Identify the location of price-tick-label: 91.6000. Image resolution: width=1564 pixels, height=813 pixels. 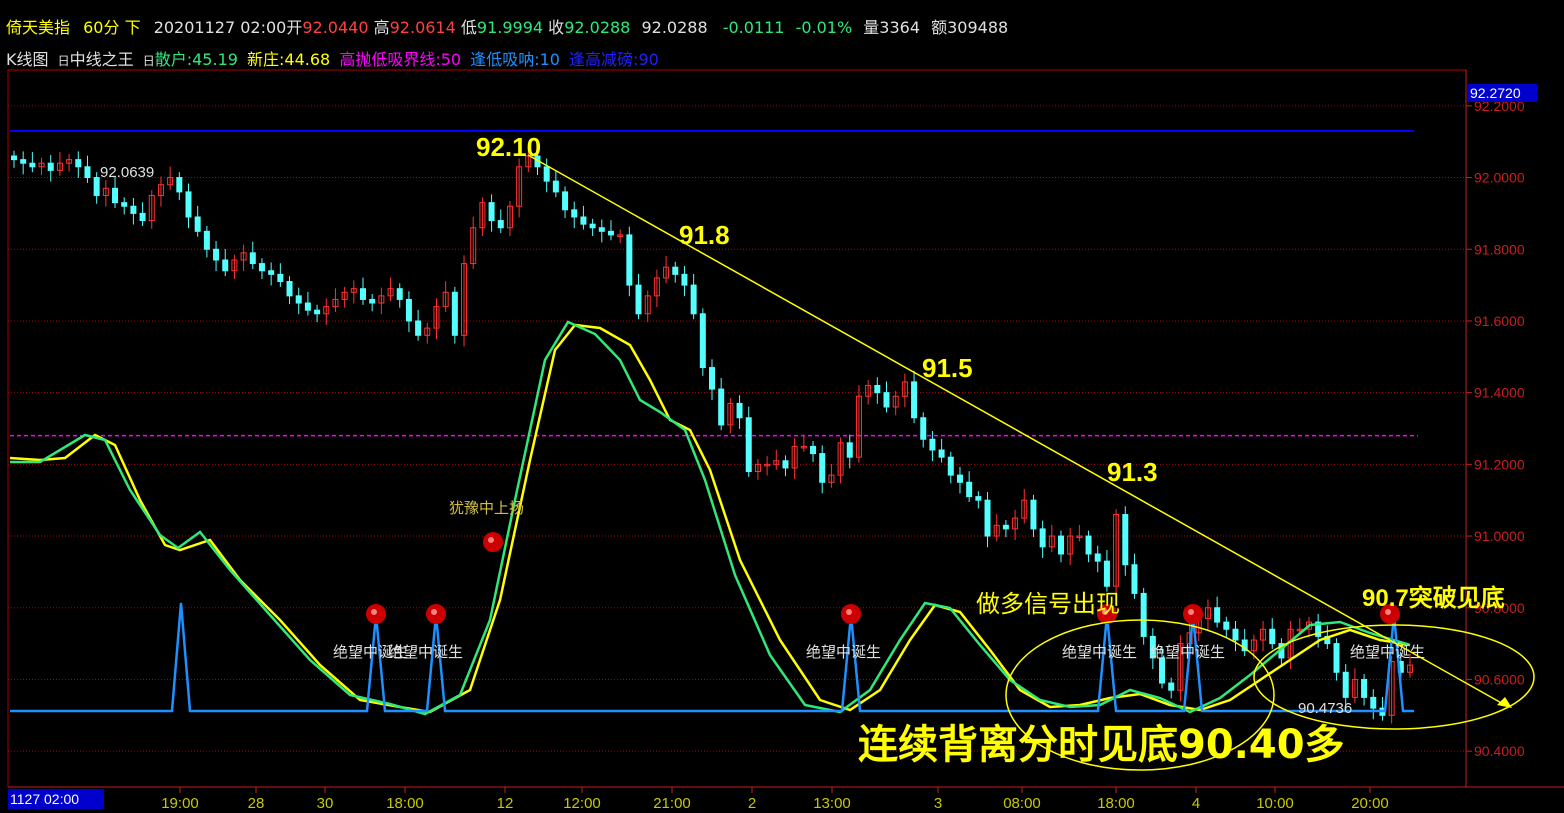
(1499, 321).